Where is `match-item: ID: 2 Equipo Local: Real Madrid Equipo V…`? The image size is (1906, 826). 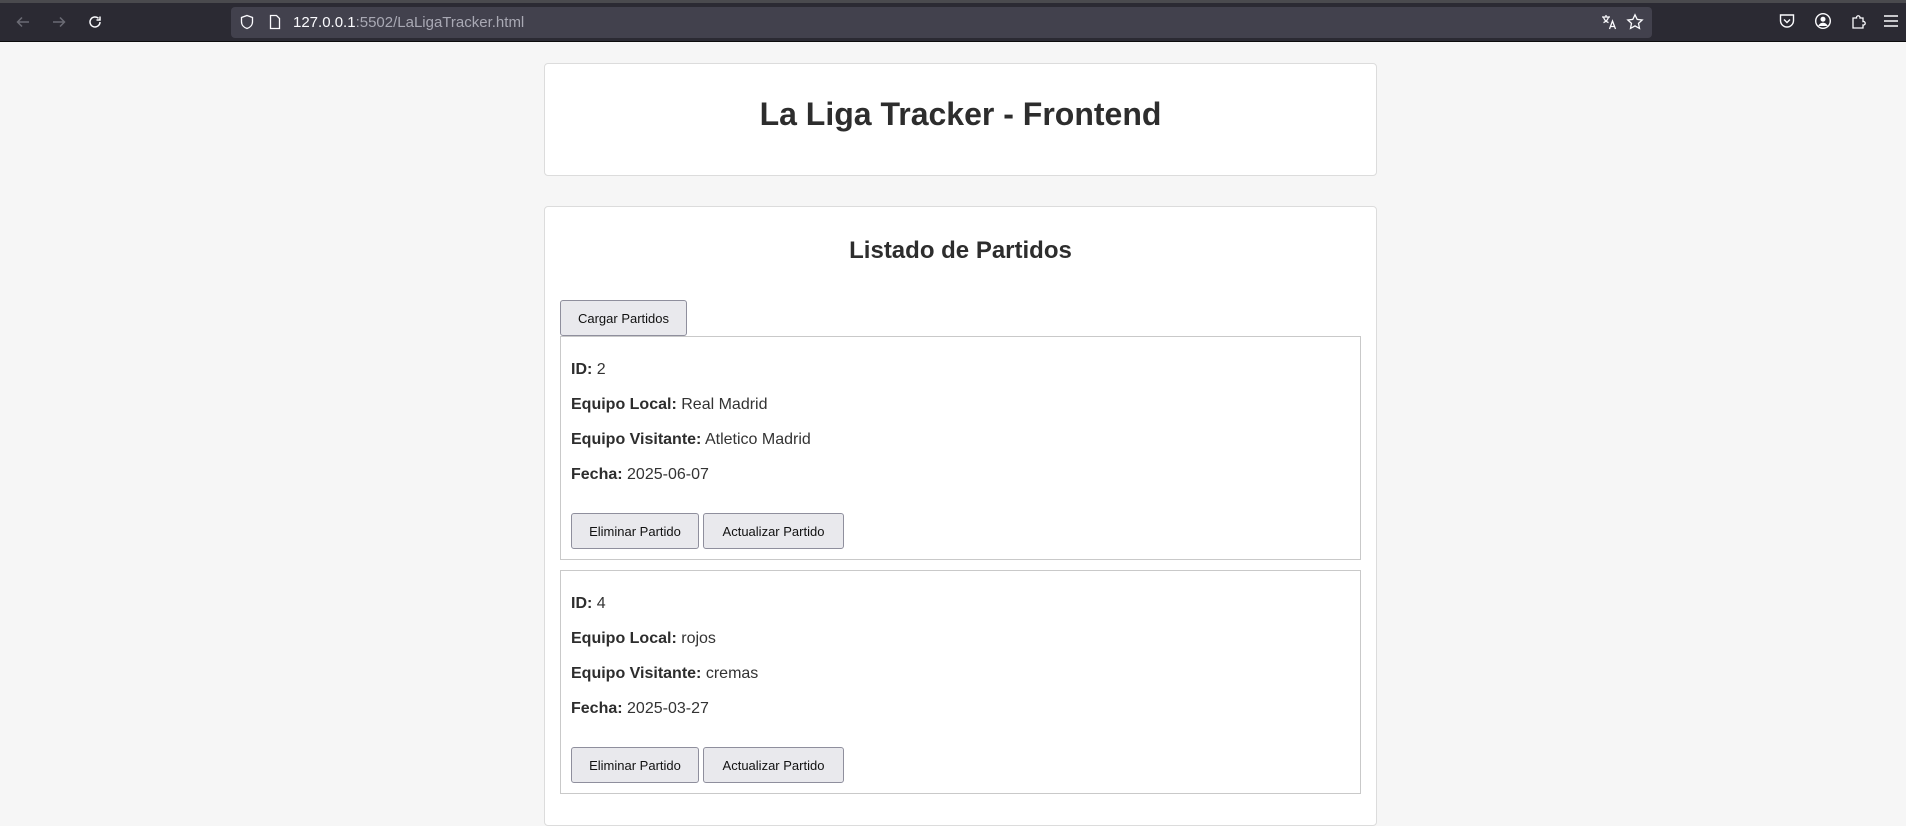
match-item: ID: 2 Equipo Local: Real Madrid Equipo V… is located at coordinates (960, 448).